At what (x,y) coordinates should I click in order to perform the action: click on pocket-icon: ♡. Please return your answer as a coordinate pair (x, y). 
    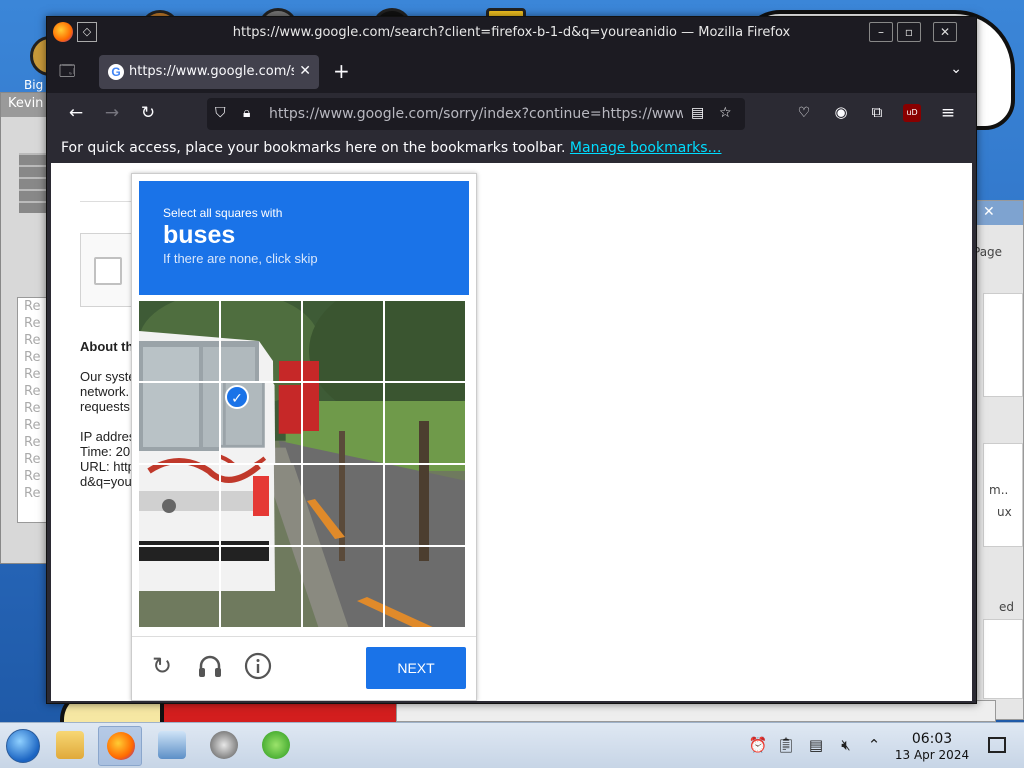
    Looking at the image, I should click on (804, 113).